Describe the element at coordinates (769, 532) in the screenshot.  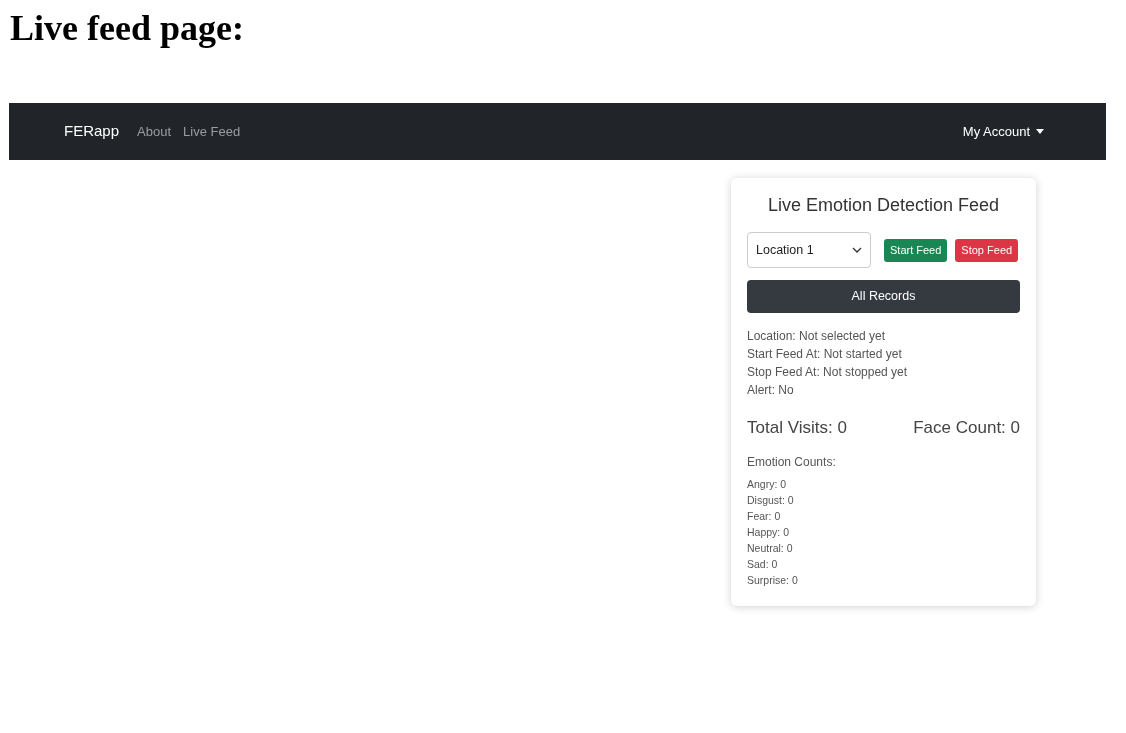
I see `emotion-count: Happy: 0` at that location.